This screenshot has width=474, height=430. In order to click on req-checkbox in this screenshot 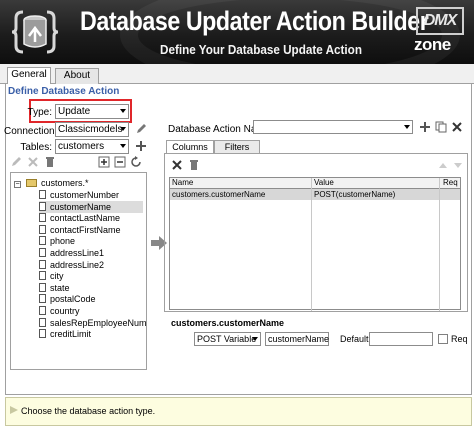, I will do `click(443, 339)`.